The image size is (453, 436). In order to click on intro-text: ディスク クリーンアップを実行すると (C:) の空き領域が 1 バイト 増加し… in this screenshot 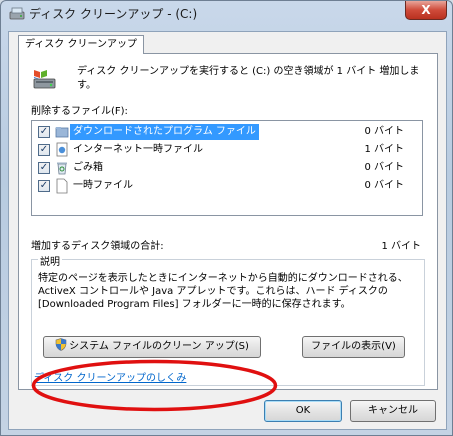, I will do `click(248, 78)`.